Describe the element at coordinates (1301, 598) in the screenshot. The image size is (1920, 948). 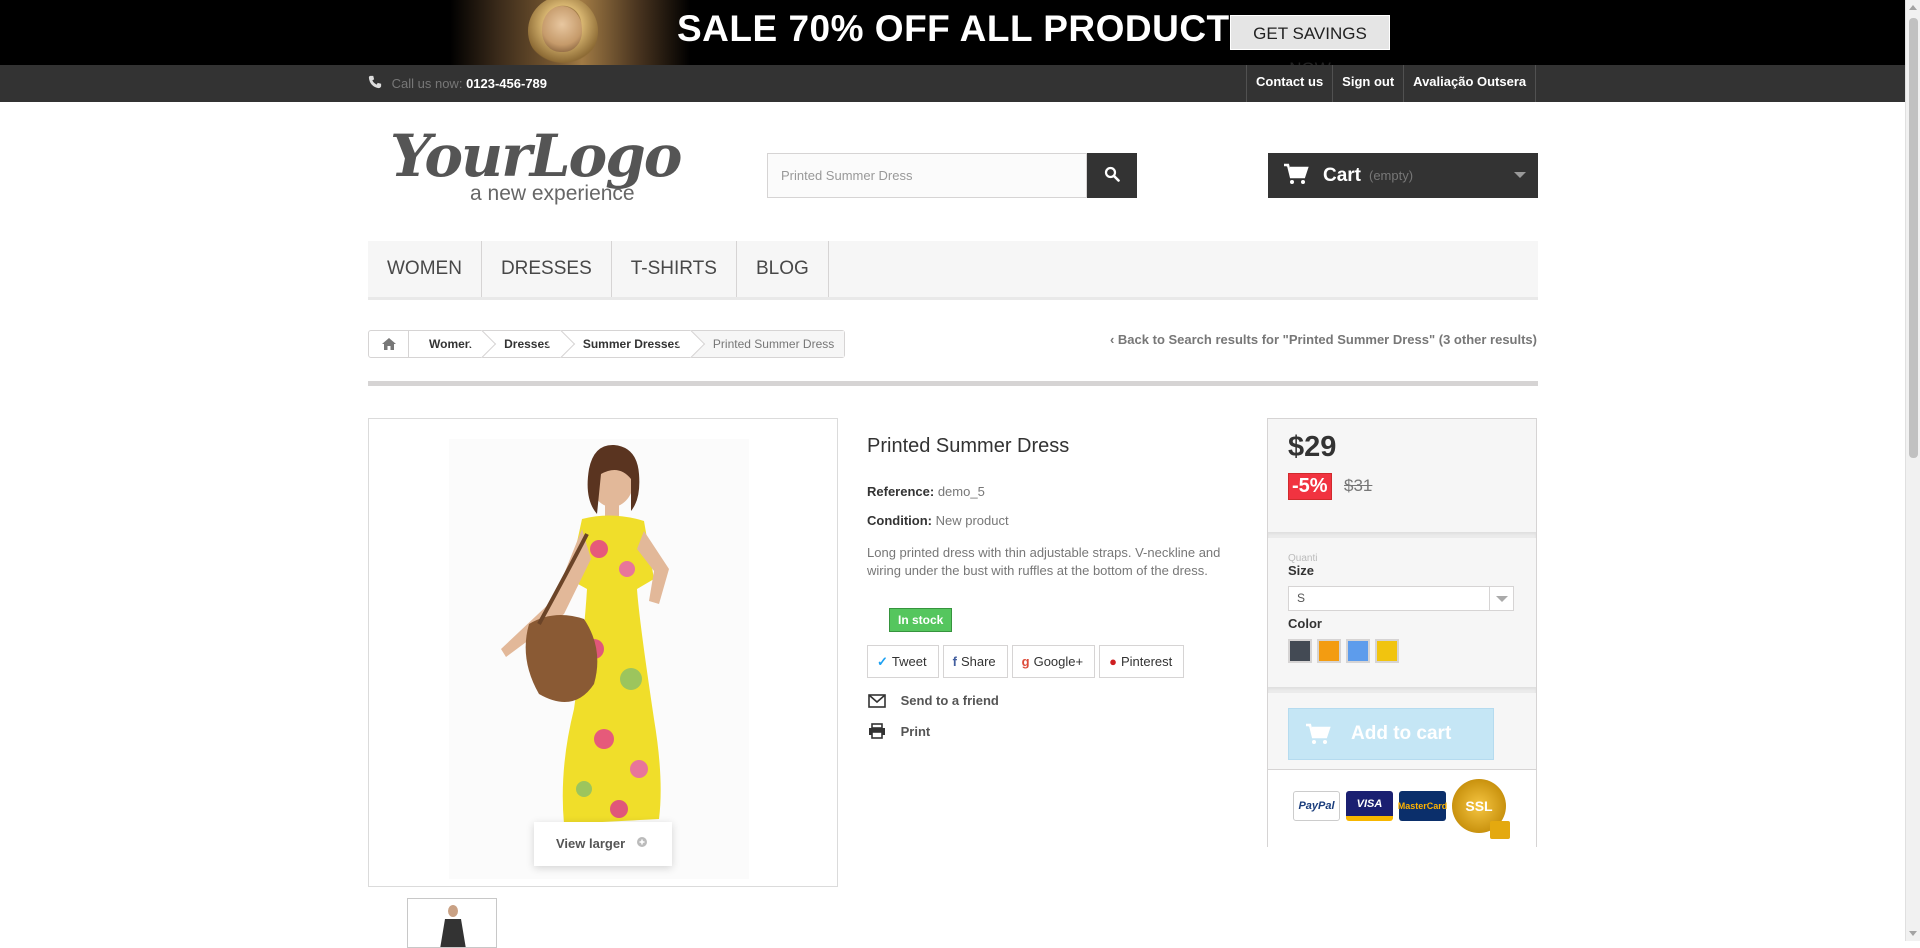
I see `size-select-value: S` at that location.